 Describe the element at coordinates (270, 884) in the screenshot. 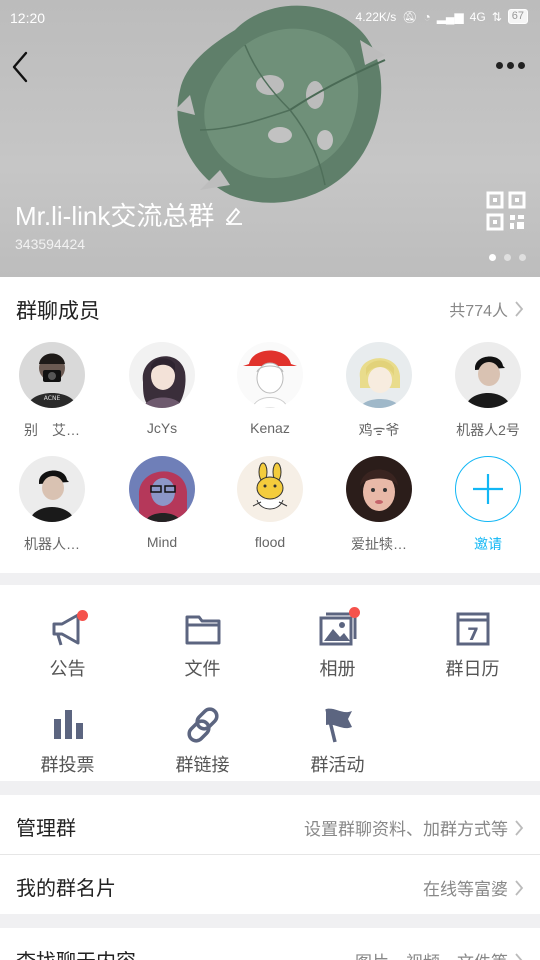

I see `group-card-row: 我的群名片 在线等富婆` at that location.